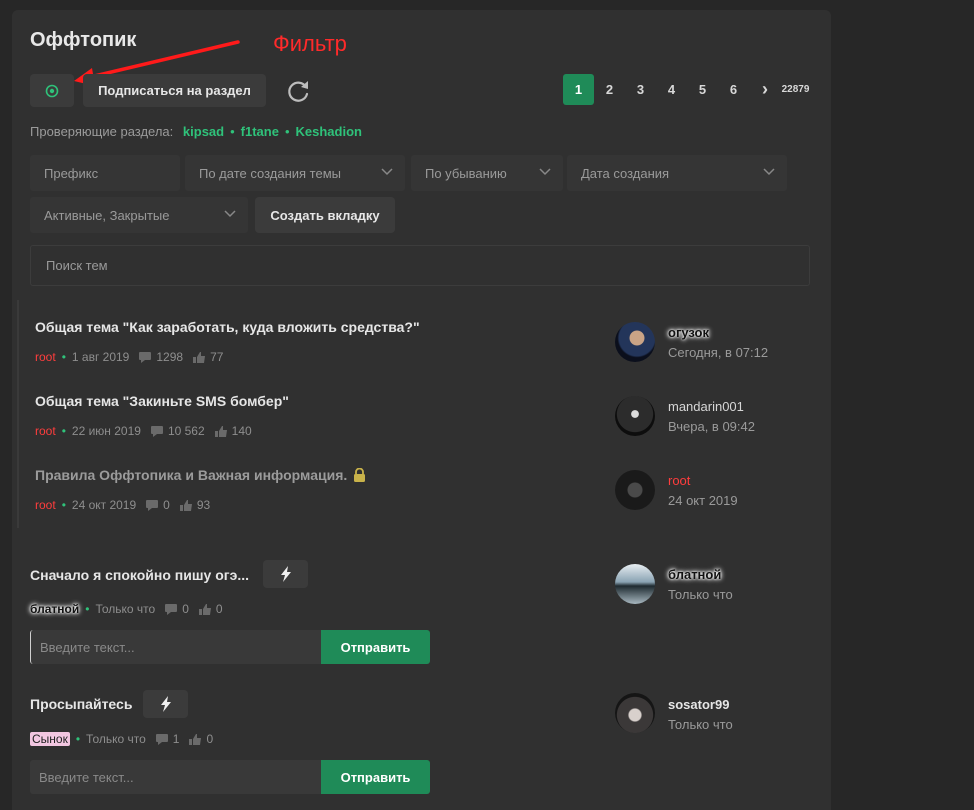 This screenshot has width=974, height=810. Describe the element at coordinates (625, 173) in the screenshot. I see `date-select-label: Дата создания` at that location.